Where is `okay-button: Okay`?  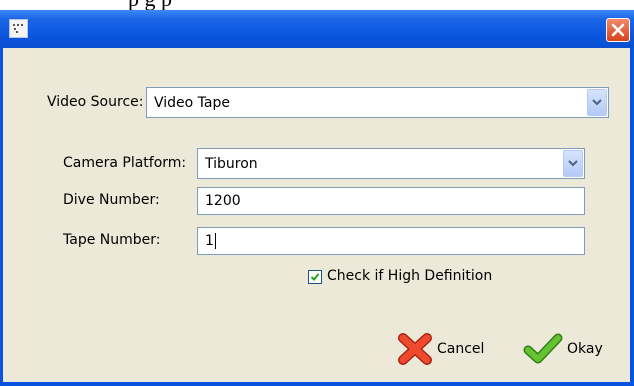
okay-button: Okay is located at coordinates (563, 349).